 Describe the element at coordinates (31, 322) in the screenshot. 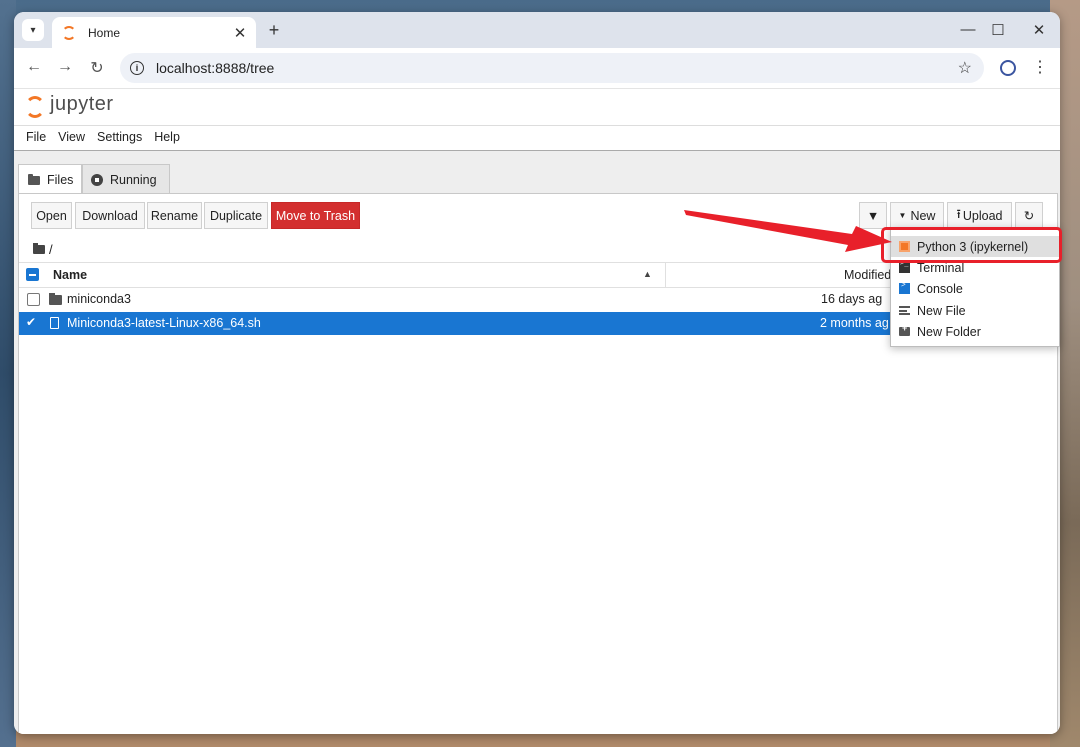

I see `checkmark-icon: ✔` at that location.